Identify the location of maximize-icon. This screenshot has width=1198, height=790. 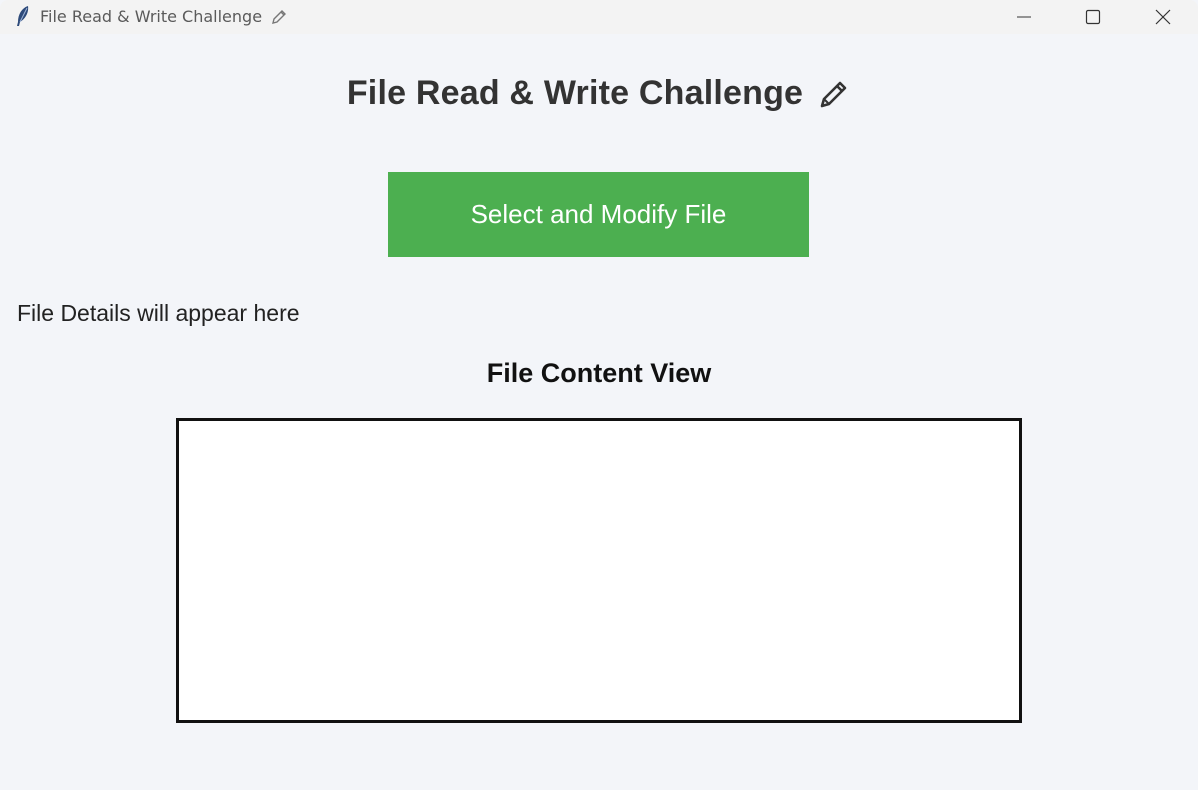
(1093, 17).